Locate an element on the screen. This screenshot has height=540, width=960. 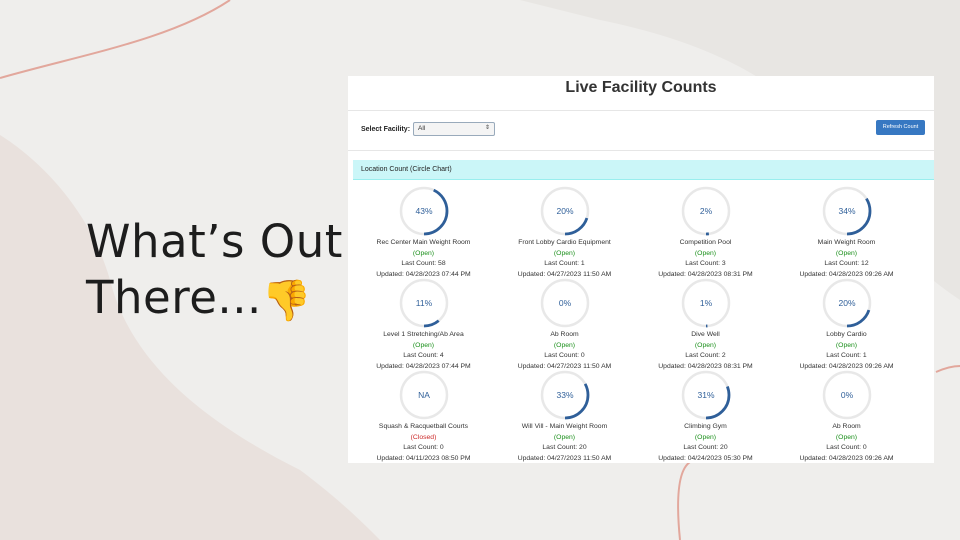
occupancy-ring: 11% is located at coordinates (423, 303).